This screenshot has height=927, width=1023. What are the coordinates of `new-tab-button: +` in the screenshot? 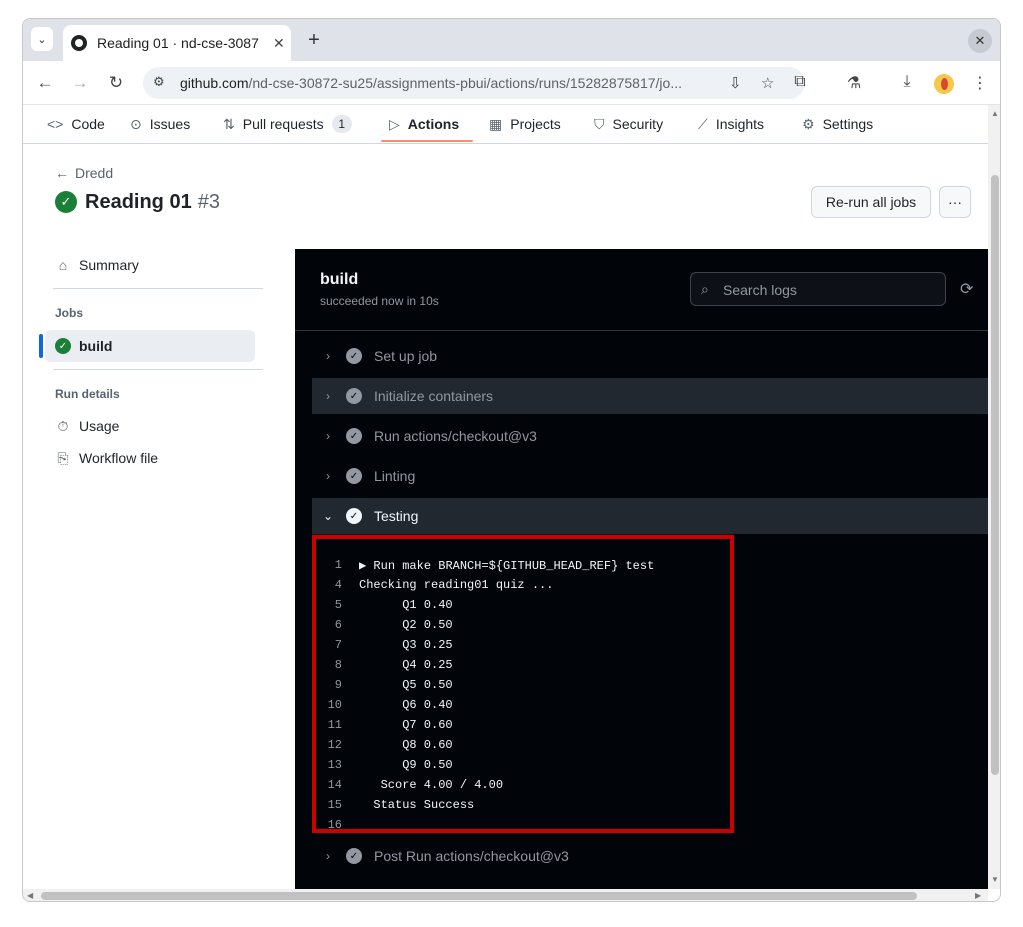 It's located at (314, 40).